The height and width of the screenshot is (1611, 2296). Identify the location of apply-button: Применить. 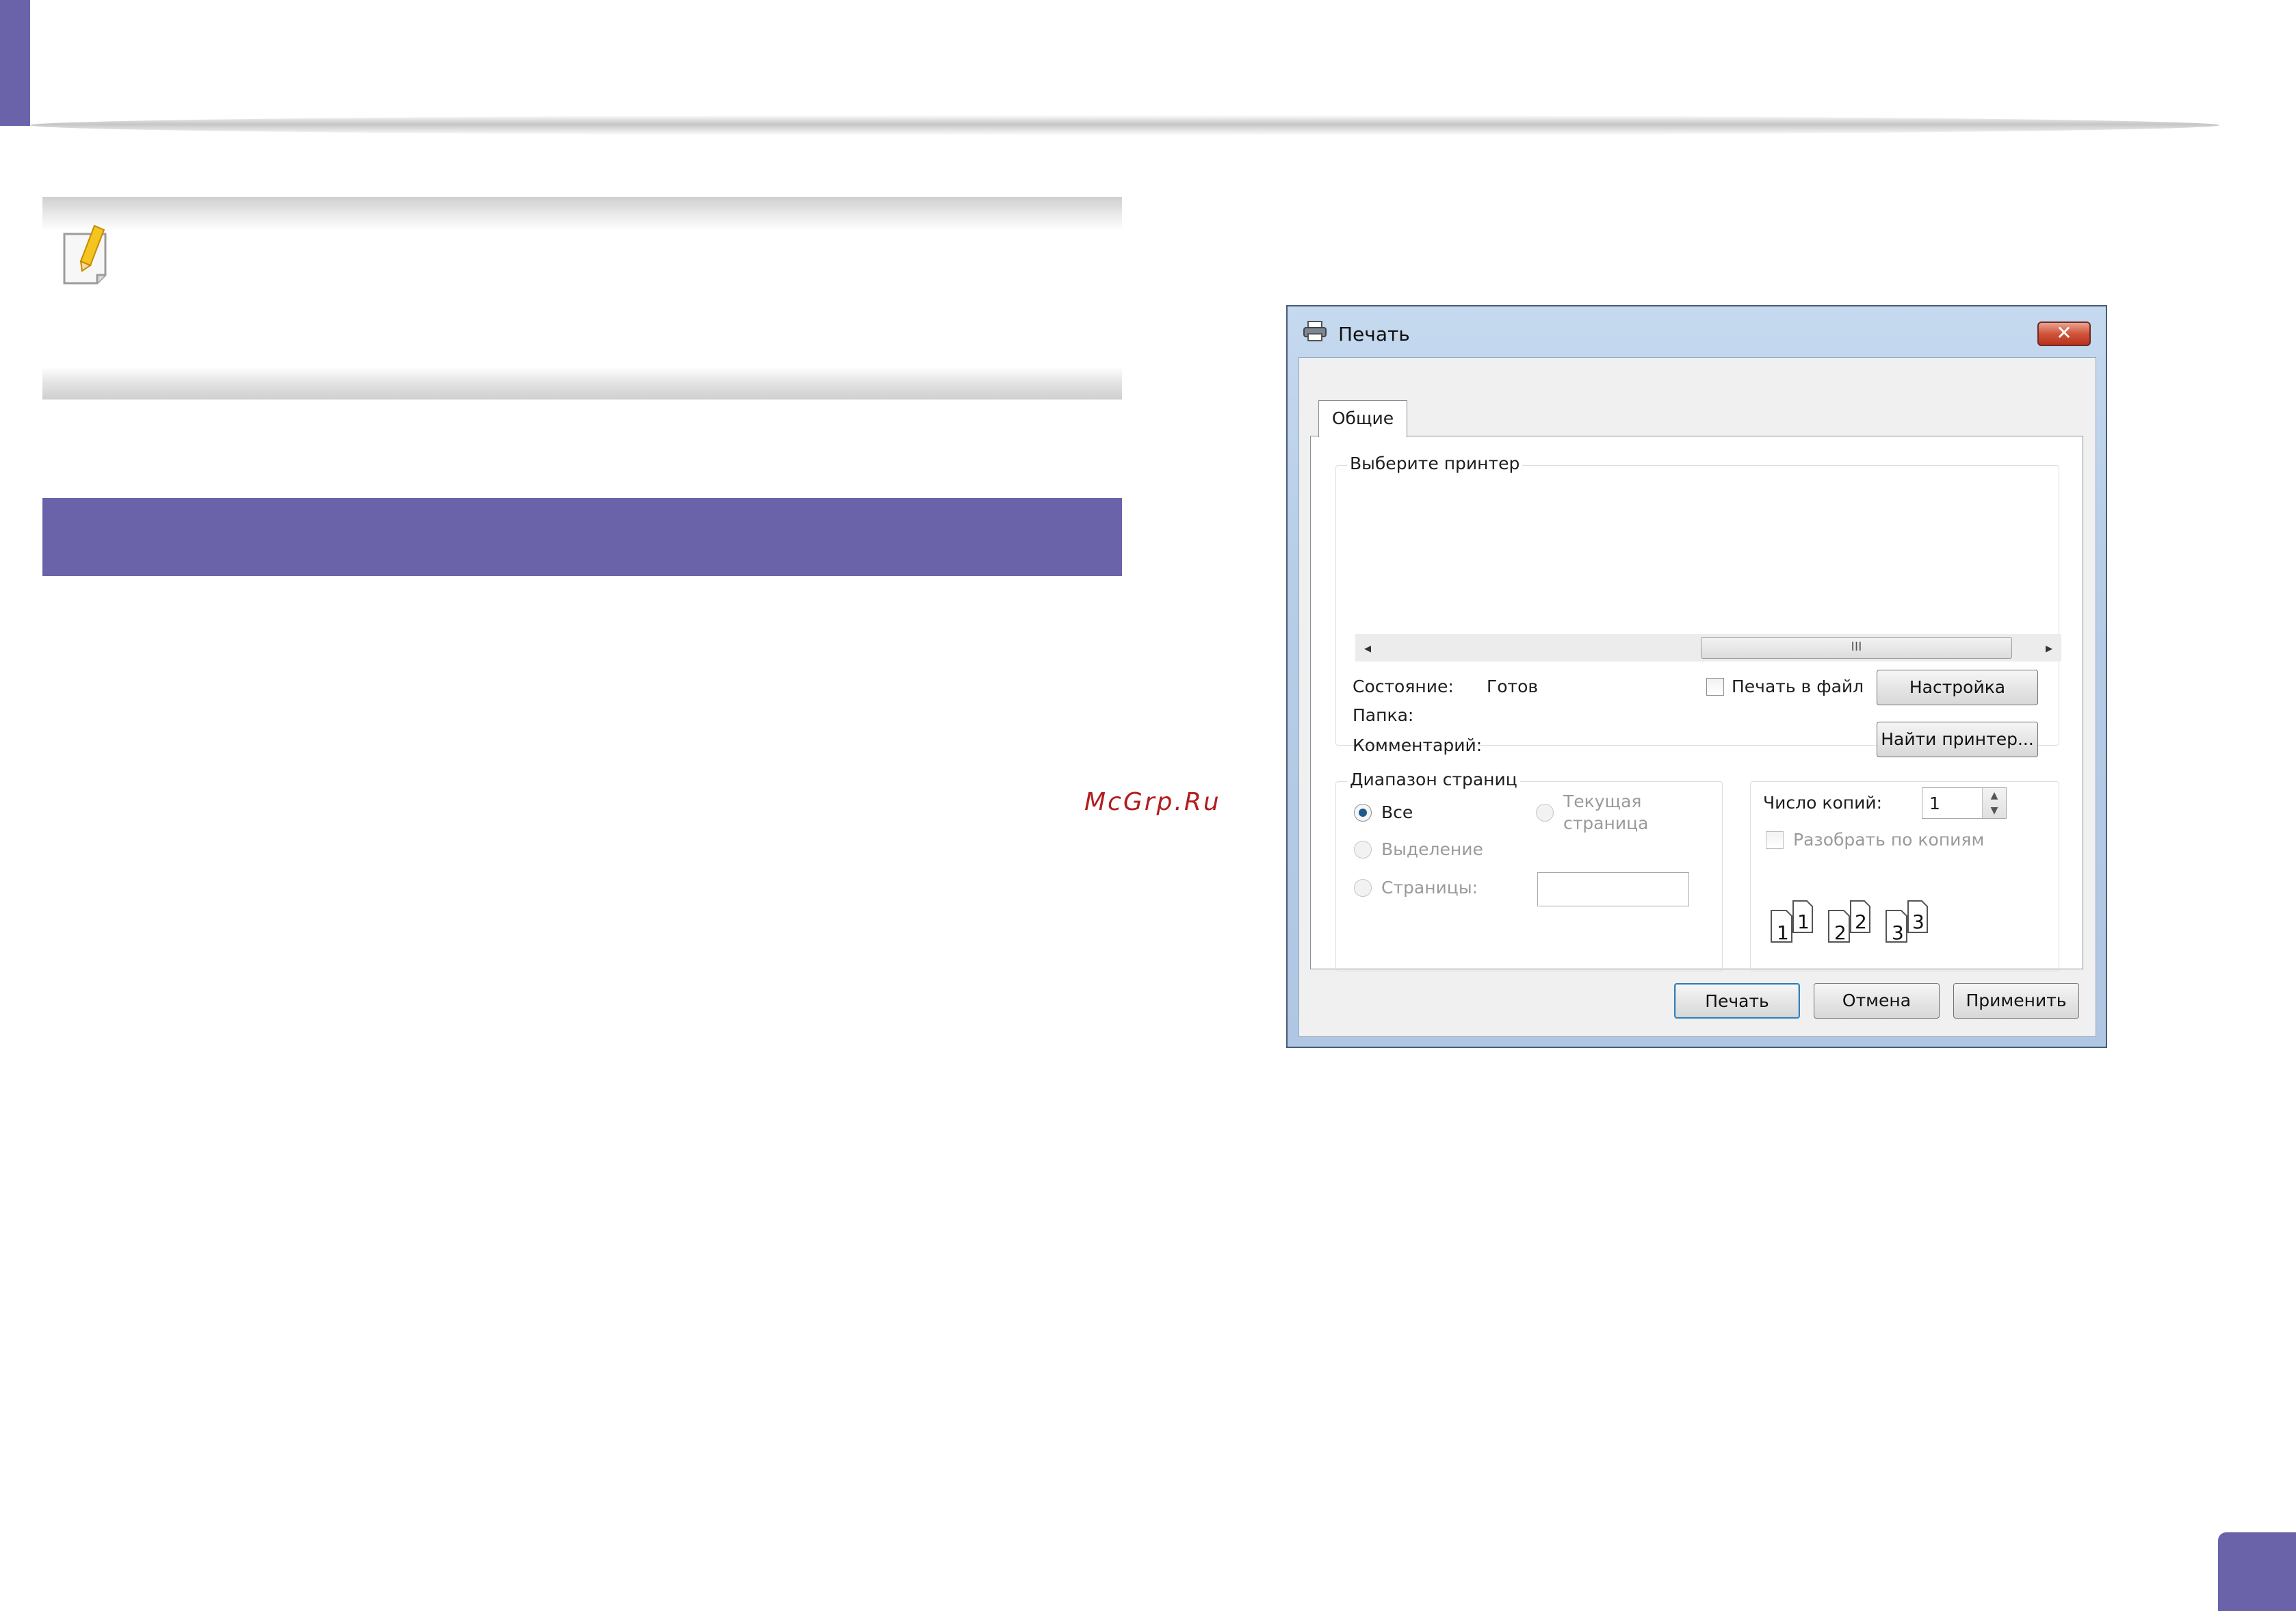
(2016, 1001).